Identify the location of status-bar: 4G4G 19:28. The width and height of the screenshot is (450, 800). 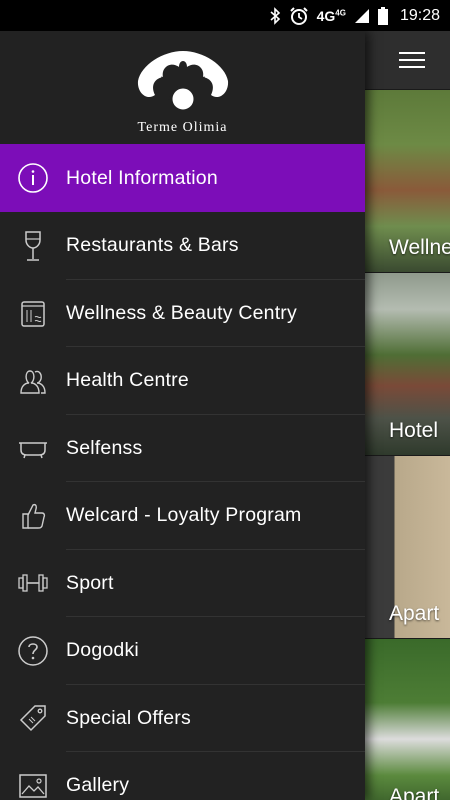
(225, 15).